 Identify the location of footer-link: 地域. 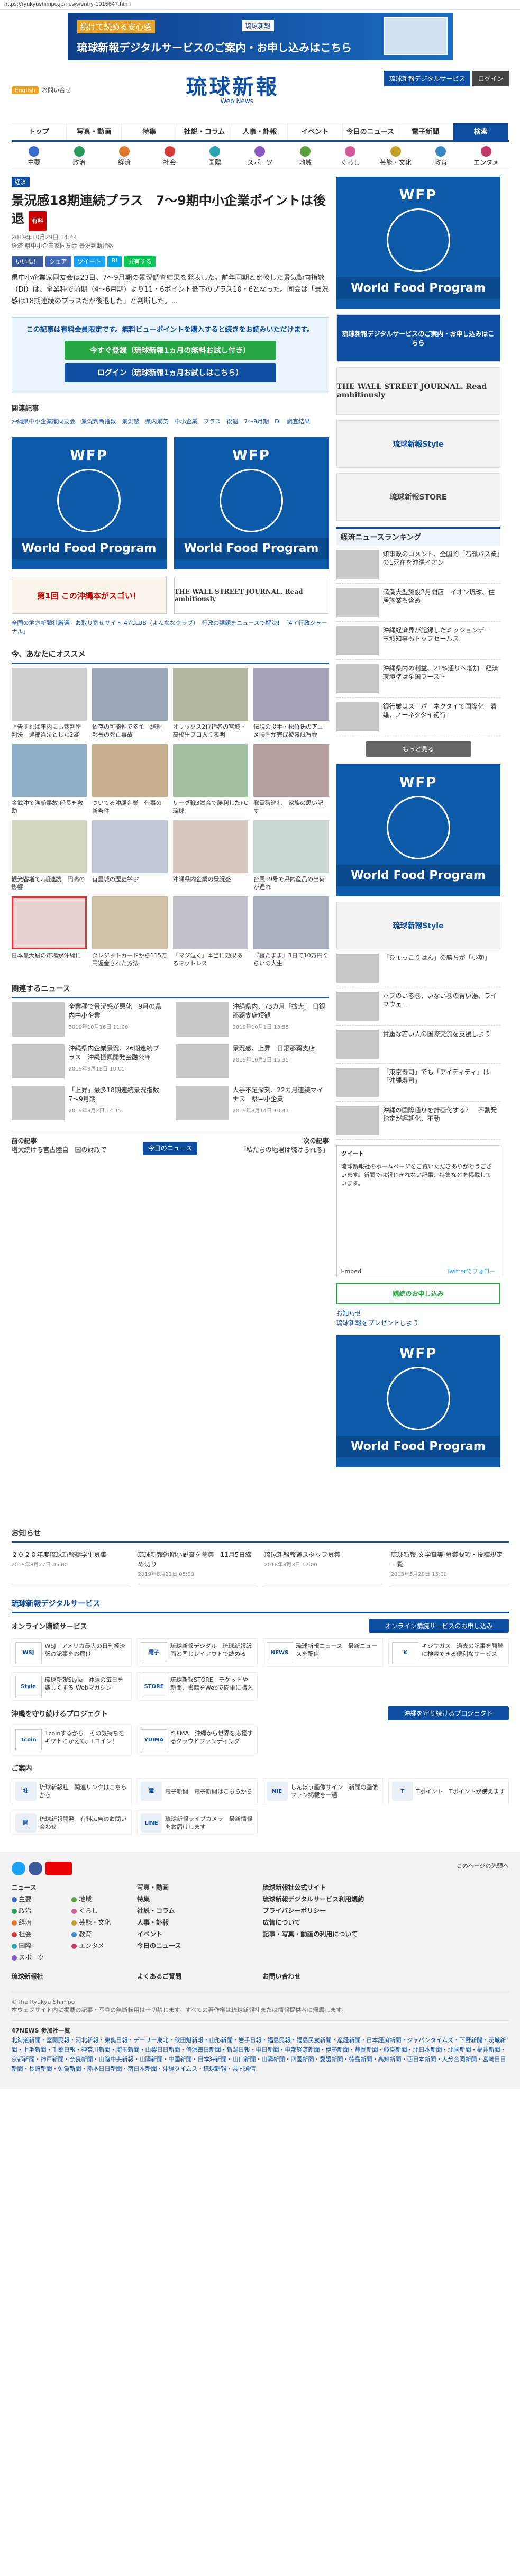
(101, 1899).